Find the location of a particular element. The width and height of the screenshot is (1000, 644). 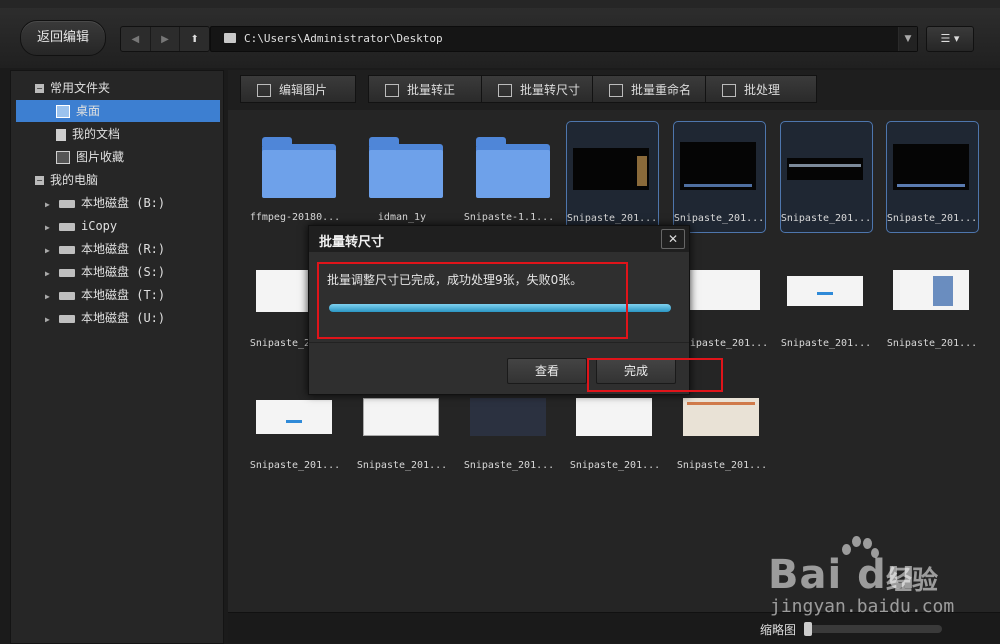

sidebar-item-drive-r: ▶ 本地磁盘 (R:) is located at coordinates (105, 249).